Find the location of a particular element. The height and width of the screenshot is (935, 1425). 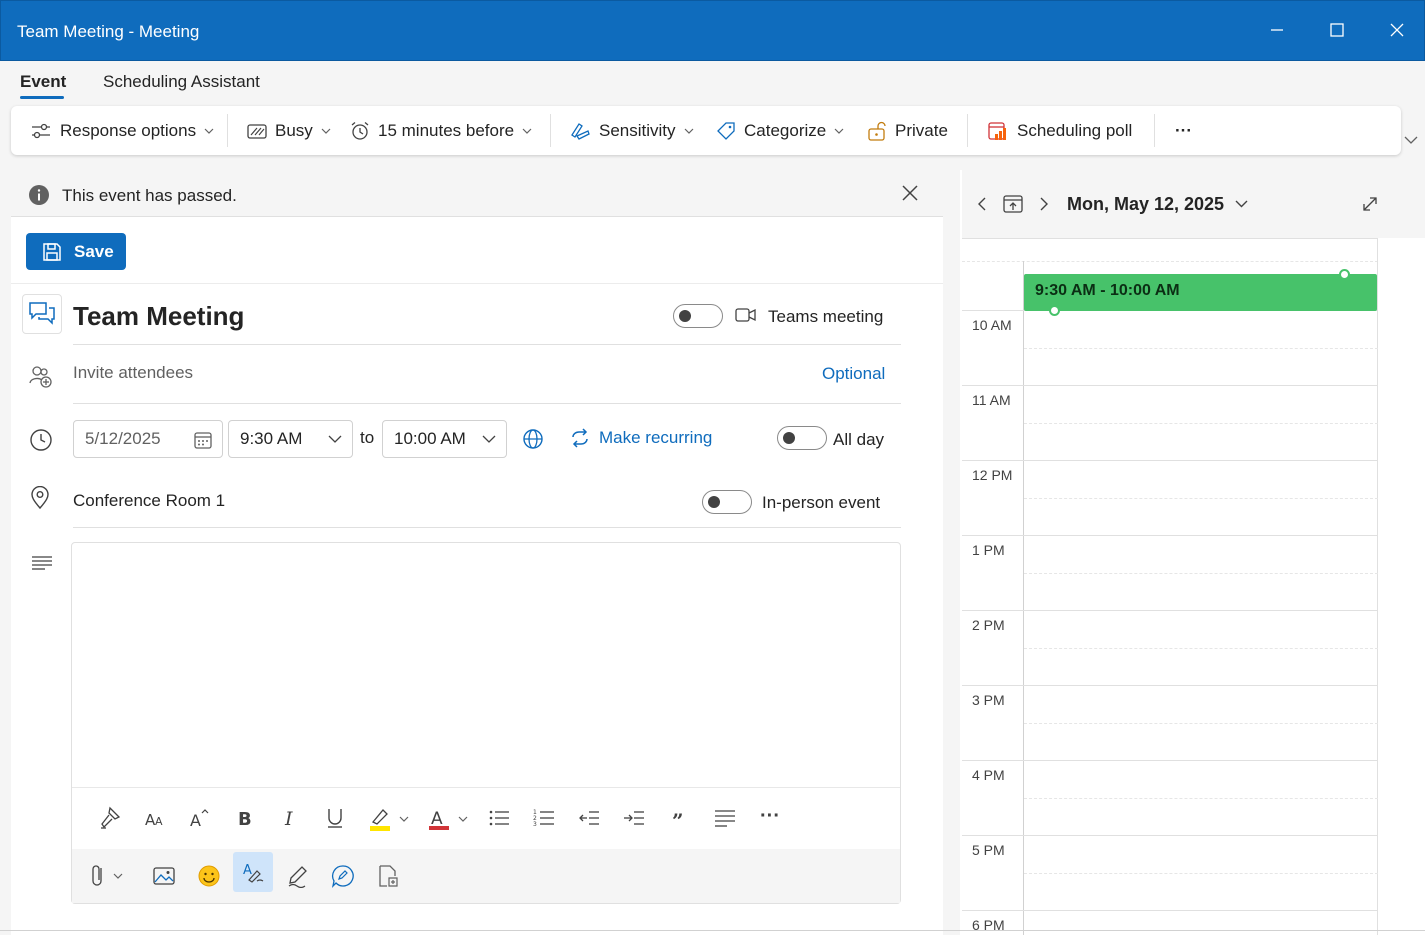

tab-event: Event is located at coordinates (43, 82).